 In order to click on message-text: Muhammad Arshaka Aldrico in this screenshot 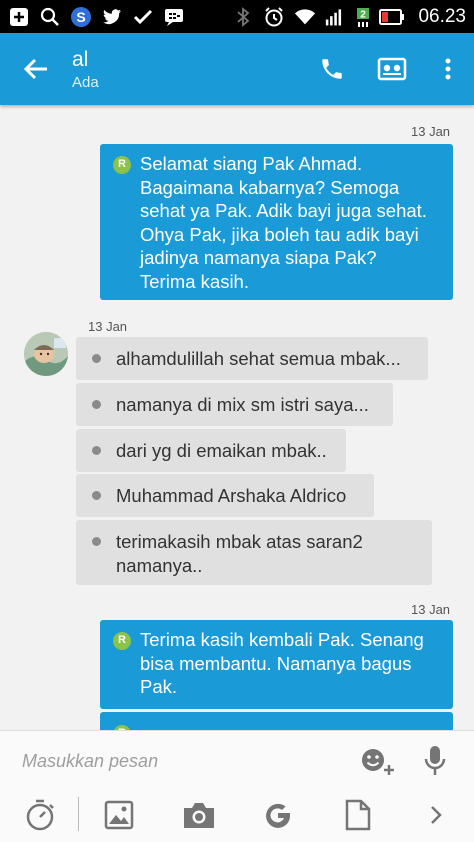, I will do `click(231, 495)`.